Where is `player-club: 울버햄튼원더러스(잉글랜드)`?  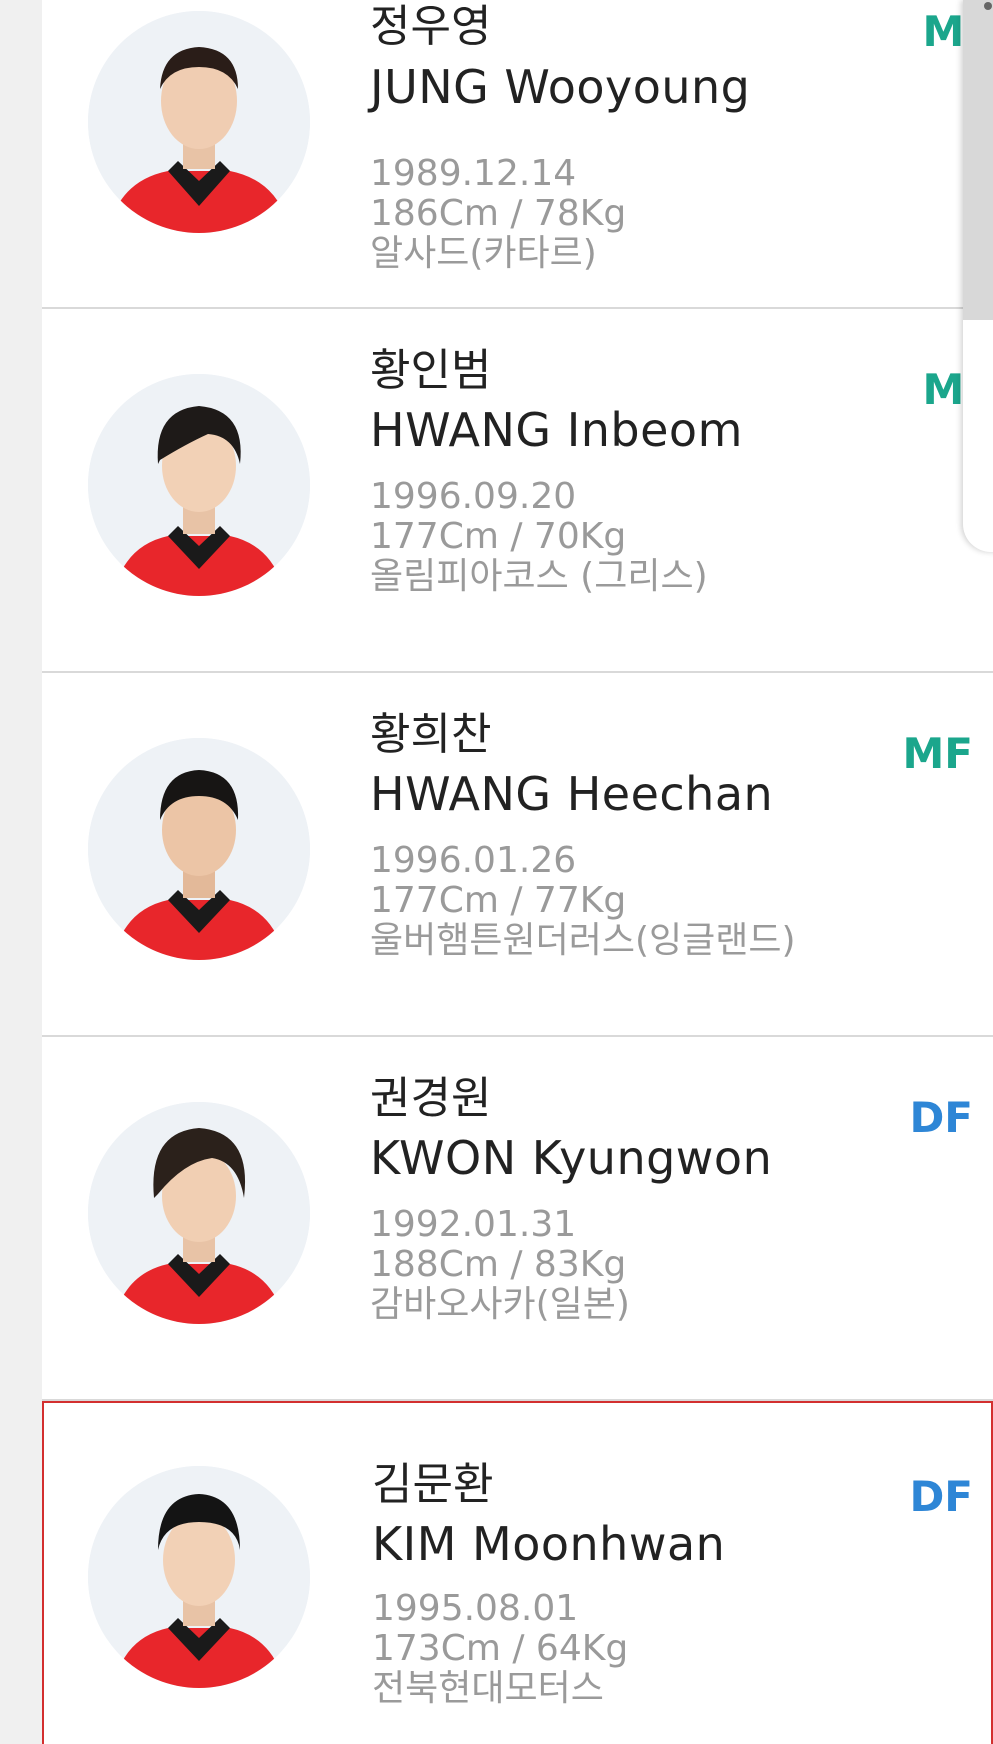 player-club: 울버햄튼원더러스(잉글랜드) is located at coordinates (583, 940).